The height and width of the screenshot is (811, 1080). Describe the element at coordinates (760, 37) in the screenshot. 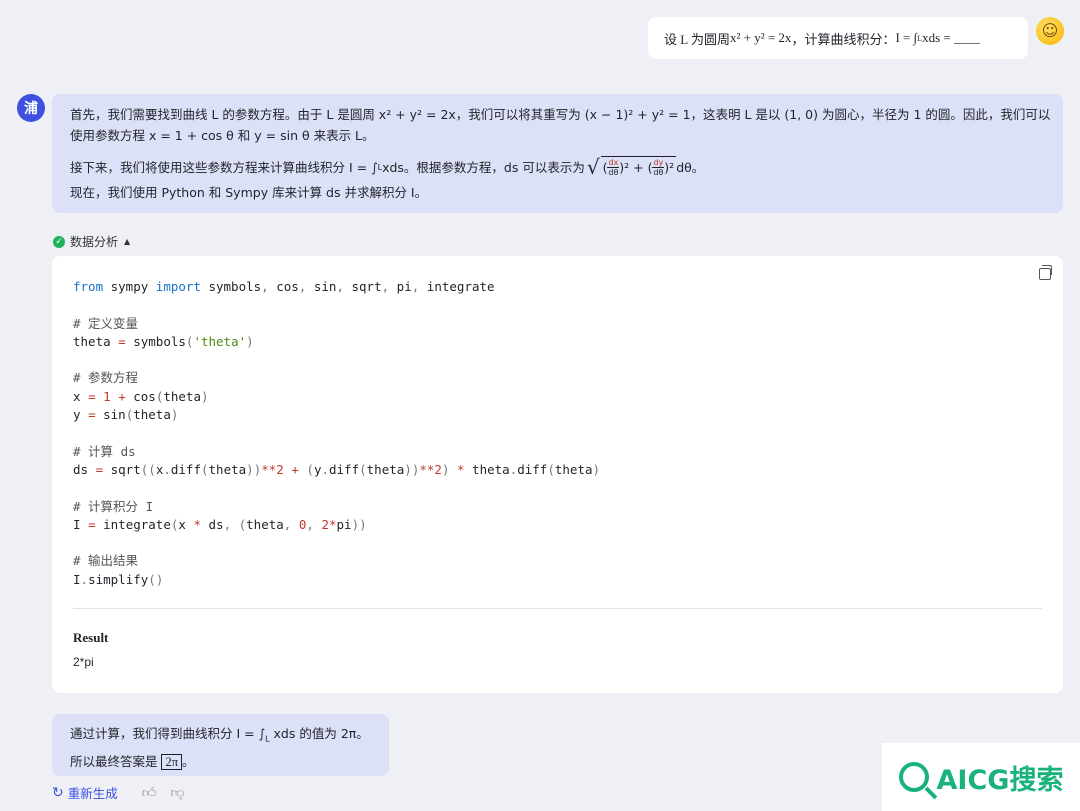

I see `user-message-expr: x² + y² = 2x` at that location.